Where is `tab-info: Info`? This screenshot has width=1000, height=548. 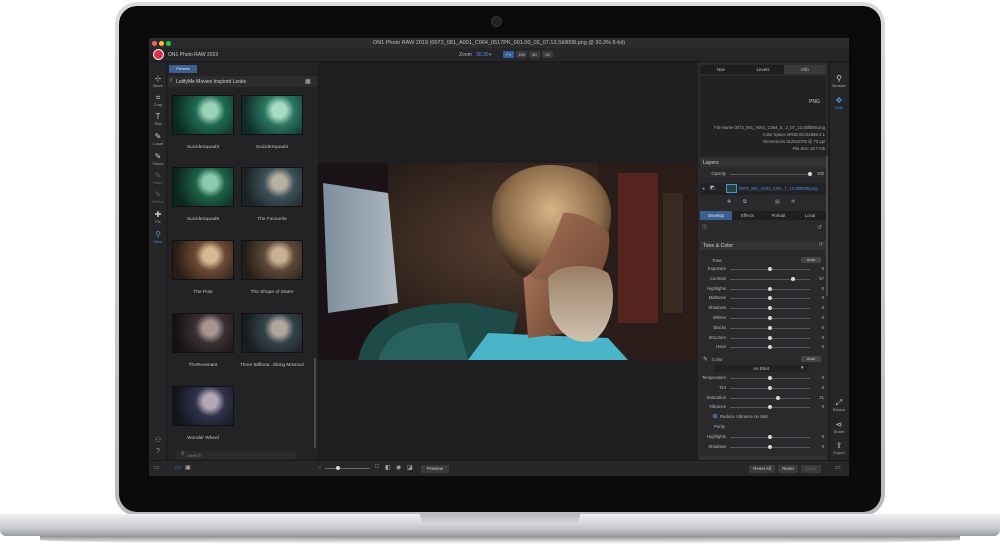 tab-info: Info is located at coordinates (805, 69).